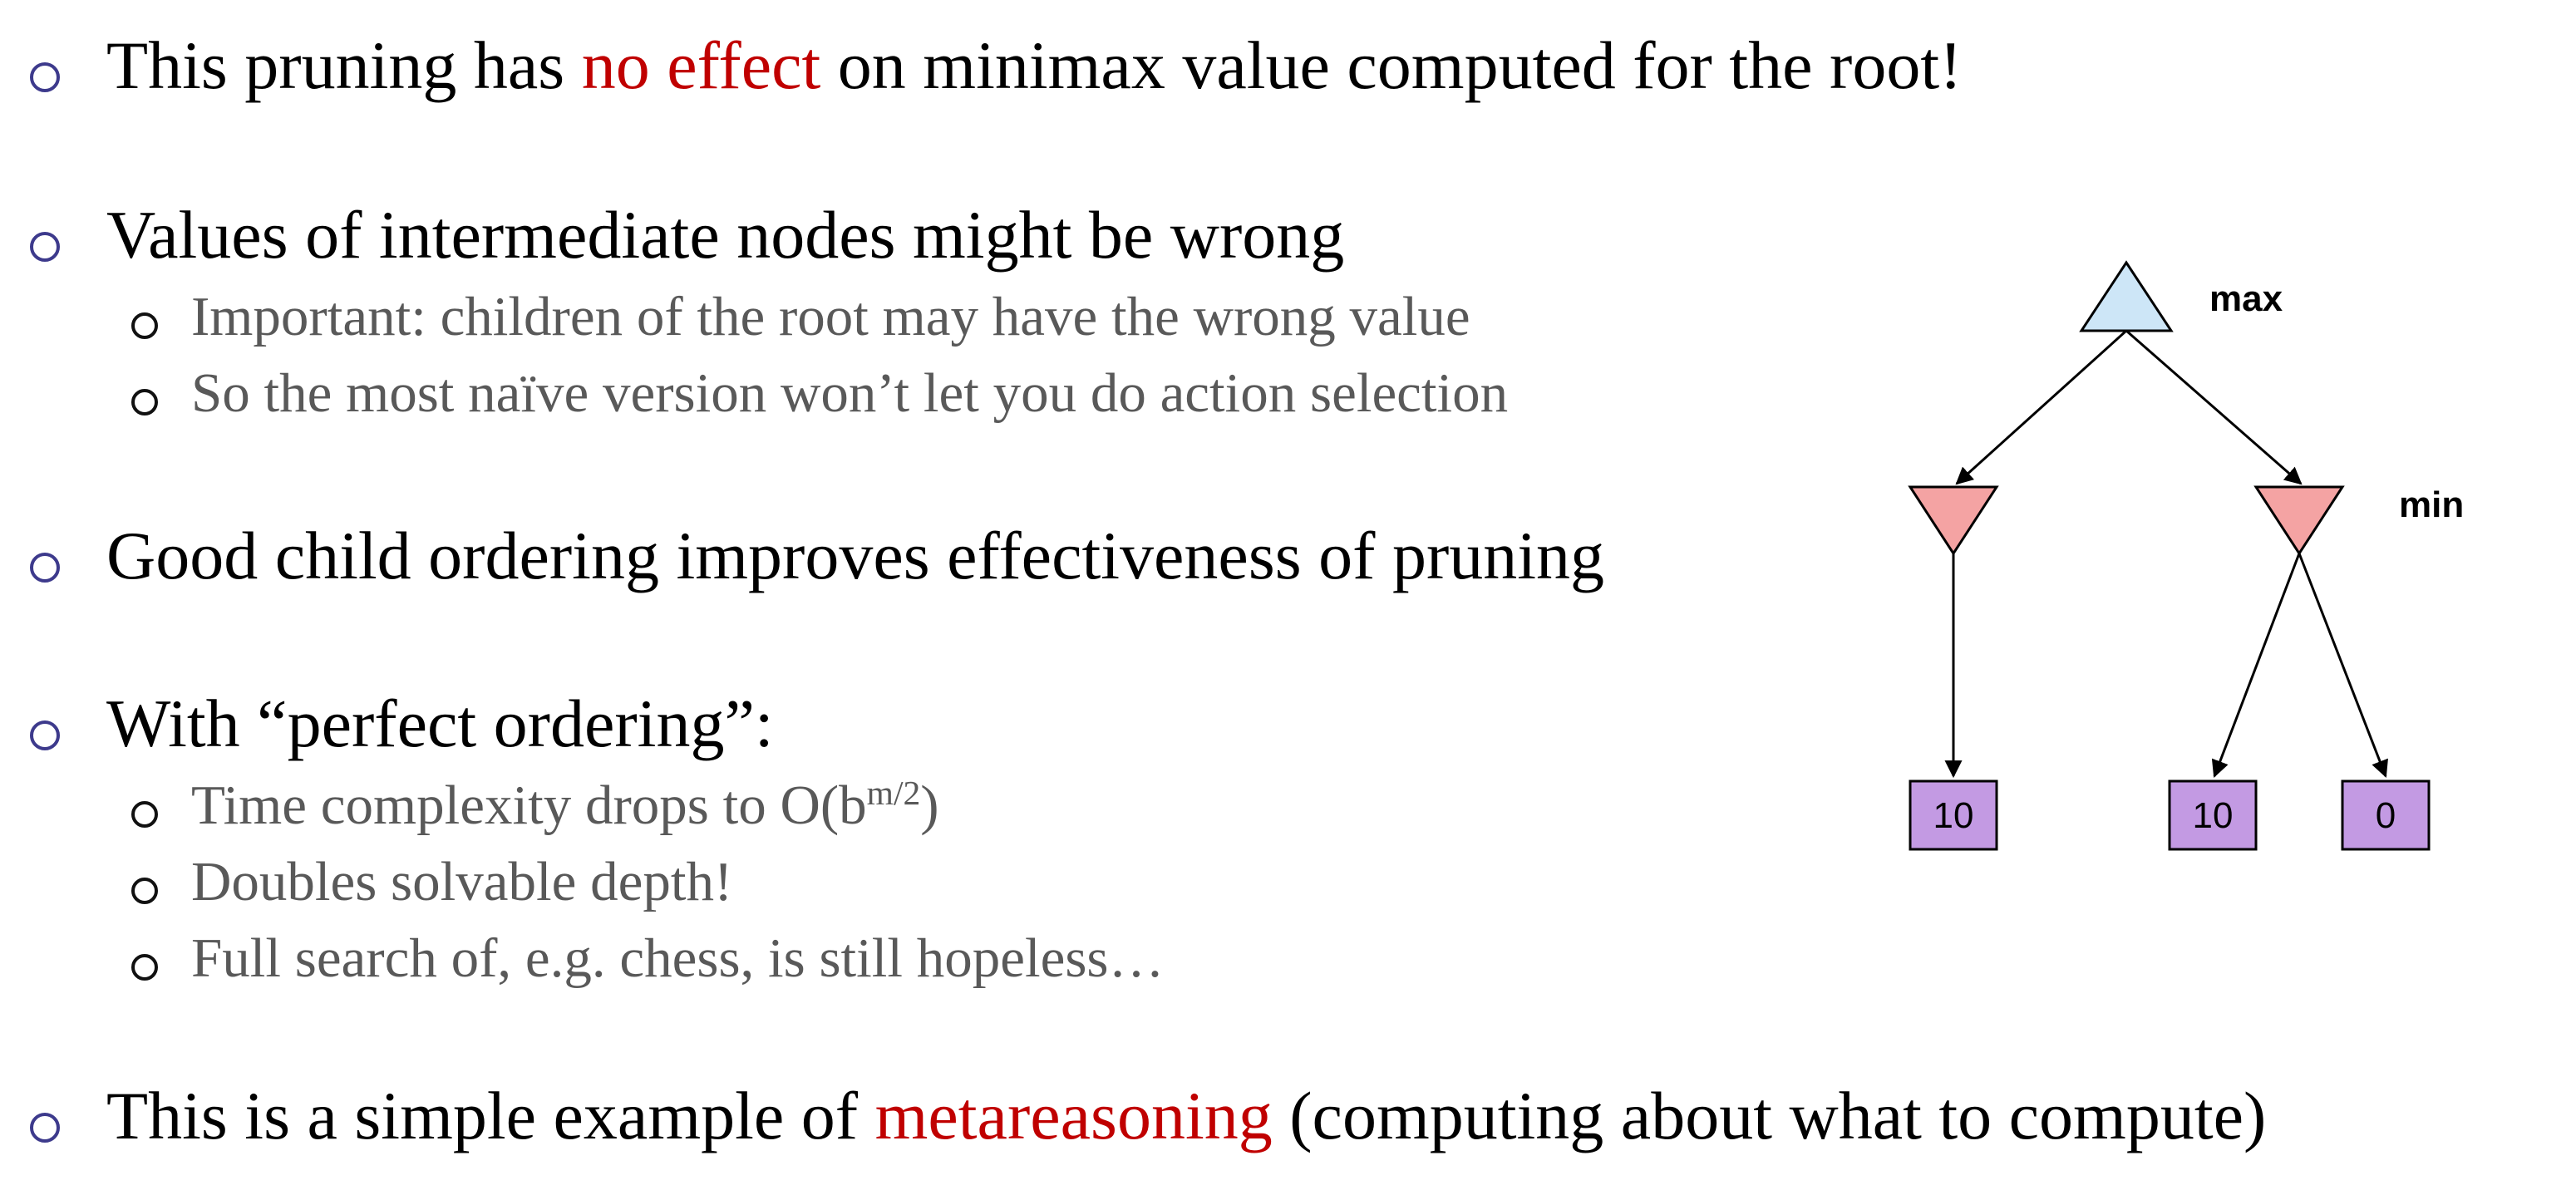 This screenshot has height=1190, width=2576. I want to click on bullet-text-post: on minimax value computed for the root!, so click(1391, 65).